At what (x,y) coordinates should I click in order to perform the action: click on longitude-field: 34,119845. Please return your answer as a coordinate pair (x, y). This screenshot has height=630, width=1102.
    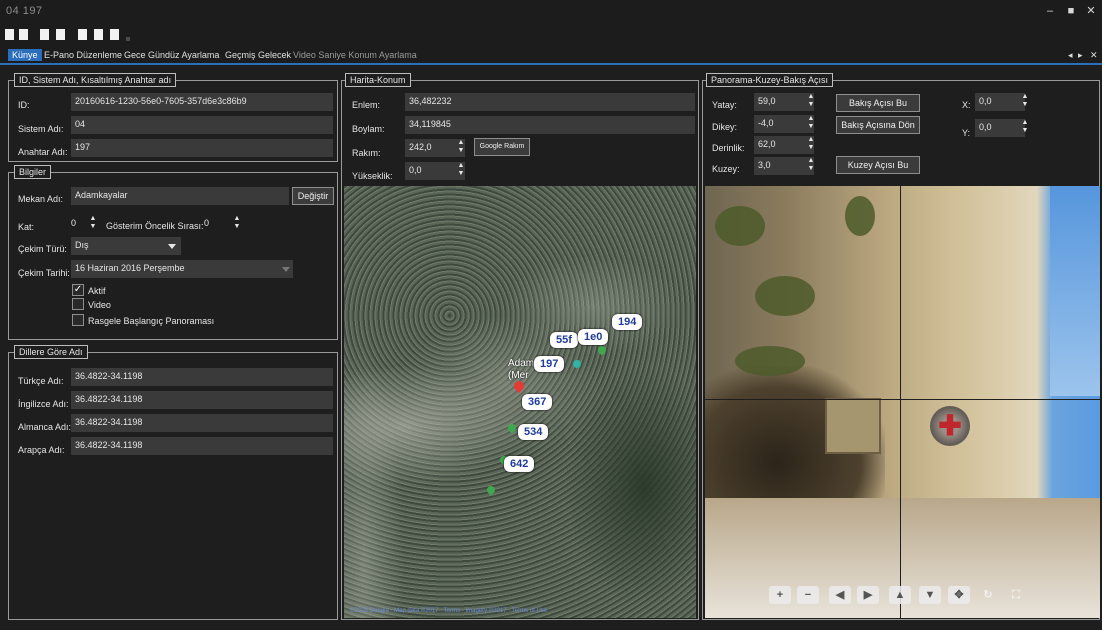
    Looking at the image, I should click on (550, 125).